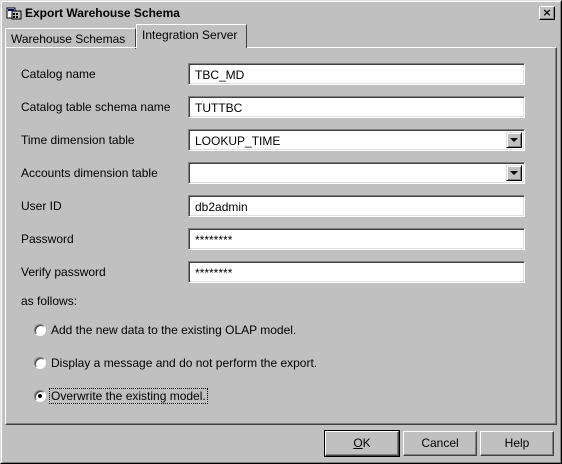  I want to click on tab-integration-server: Integration Server, so click(191, 36).